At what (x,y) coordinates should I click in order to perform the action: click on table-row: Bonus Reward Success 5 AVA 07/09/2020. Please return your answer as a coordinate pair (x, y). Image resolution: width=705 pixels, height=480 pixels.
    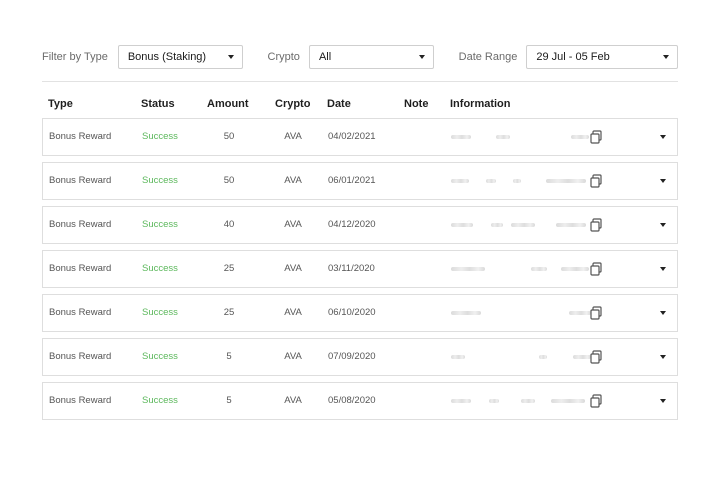
    Looking at the image, I should click on (360, 357).